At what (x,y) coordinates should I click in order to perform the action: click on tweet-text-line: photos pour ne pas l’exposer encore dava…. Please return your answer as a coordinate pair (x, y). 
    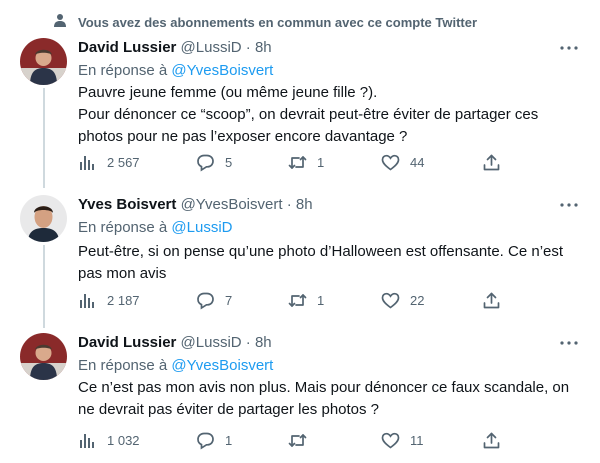
    Looking at the image, I should click on (243, 136).